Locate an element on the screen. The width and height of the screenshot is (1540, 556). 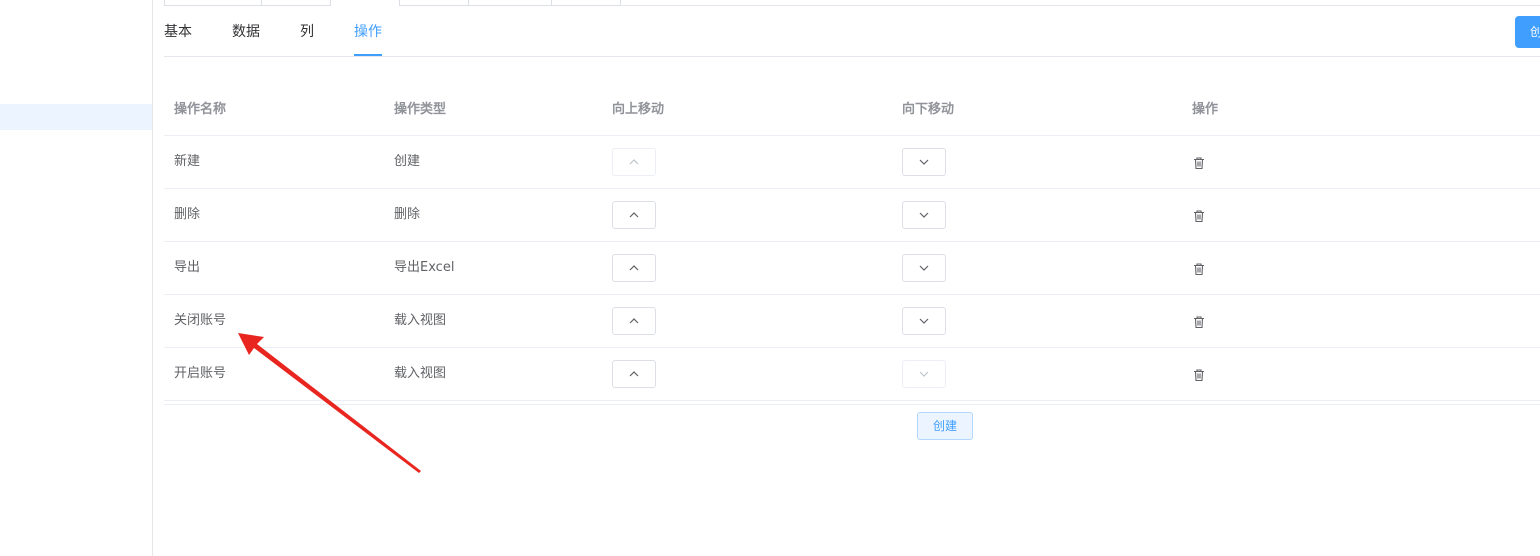
top-strip-divider is located at coordinates (1080, 5).